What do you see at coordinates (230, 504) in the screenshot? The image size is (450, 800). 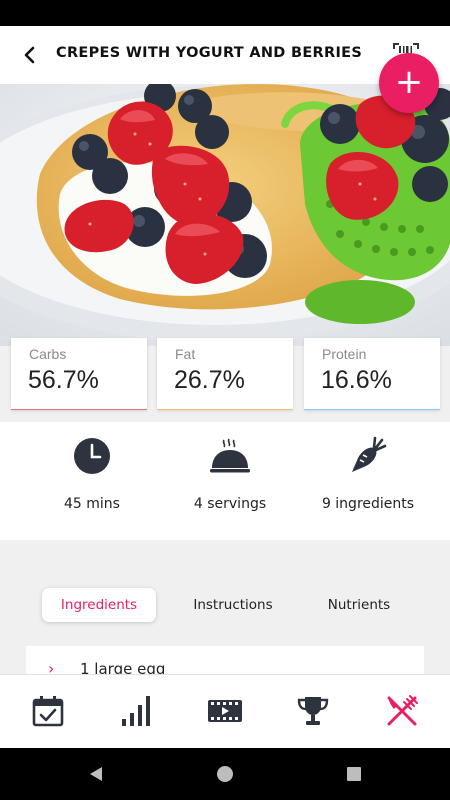 I see `info-servings-text: 4 servings` at bounding box center [230, 504].